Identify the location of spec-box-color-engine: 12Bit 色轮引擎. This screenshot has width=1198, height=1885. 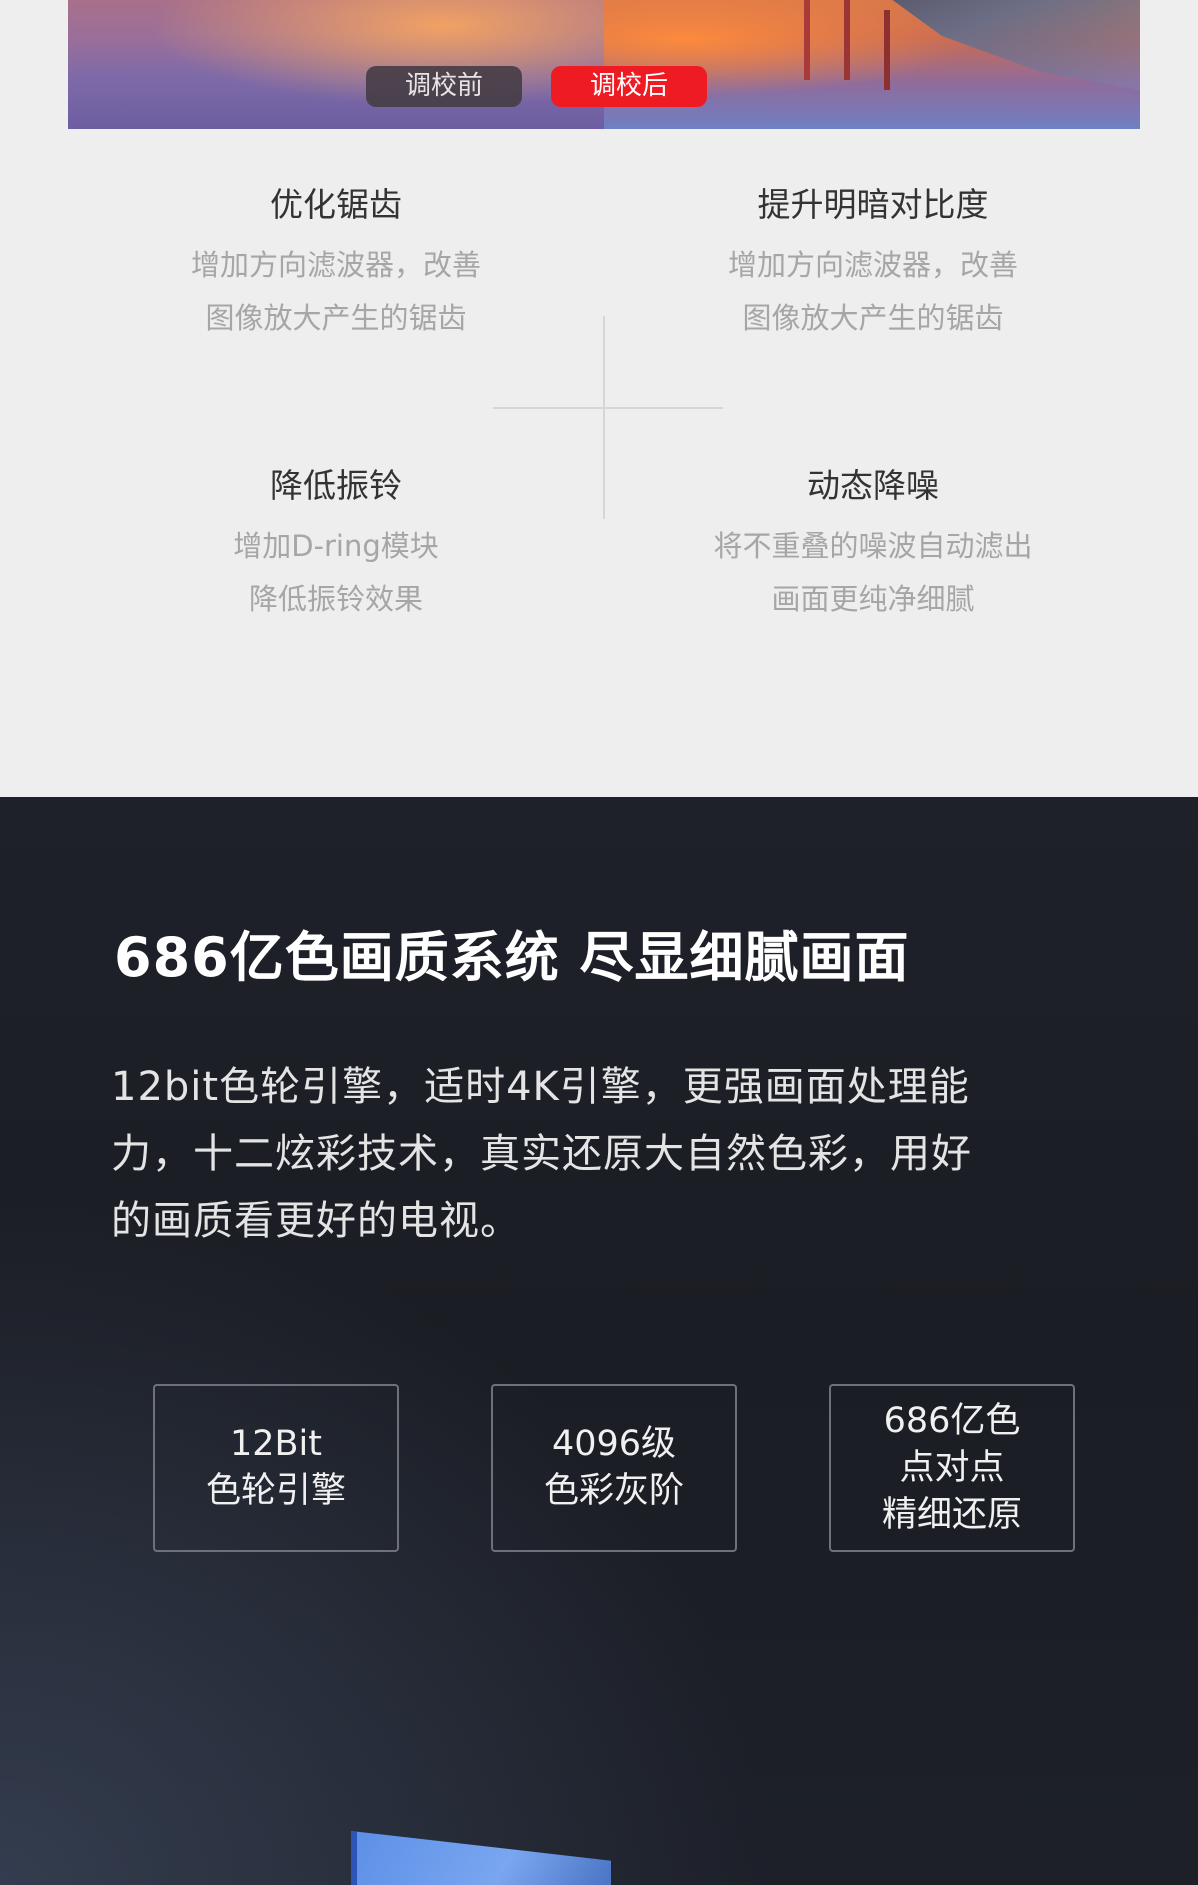
(276, 1468).